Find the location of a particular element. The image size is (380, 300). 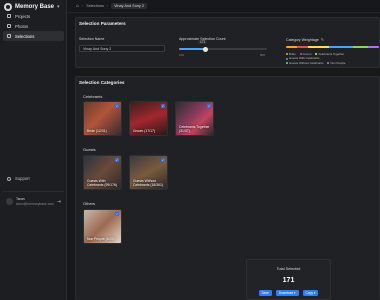

home-icon: ⌂ is located at coordinates (77, 6).